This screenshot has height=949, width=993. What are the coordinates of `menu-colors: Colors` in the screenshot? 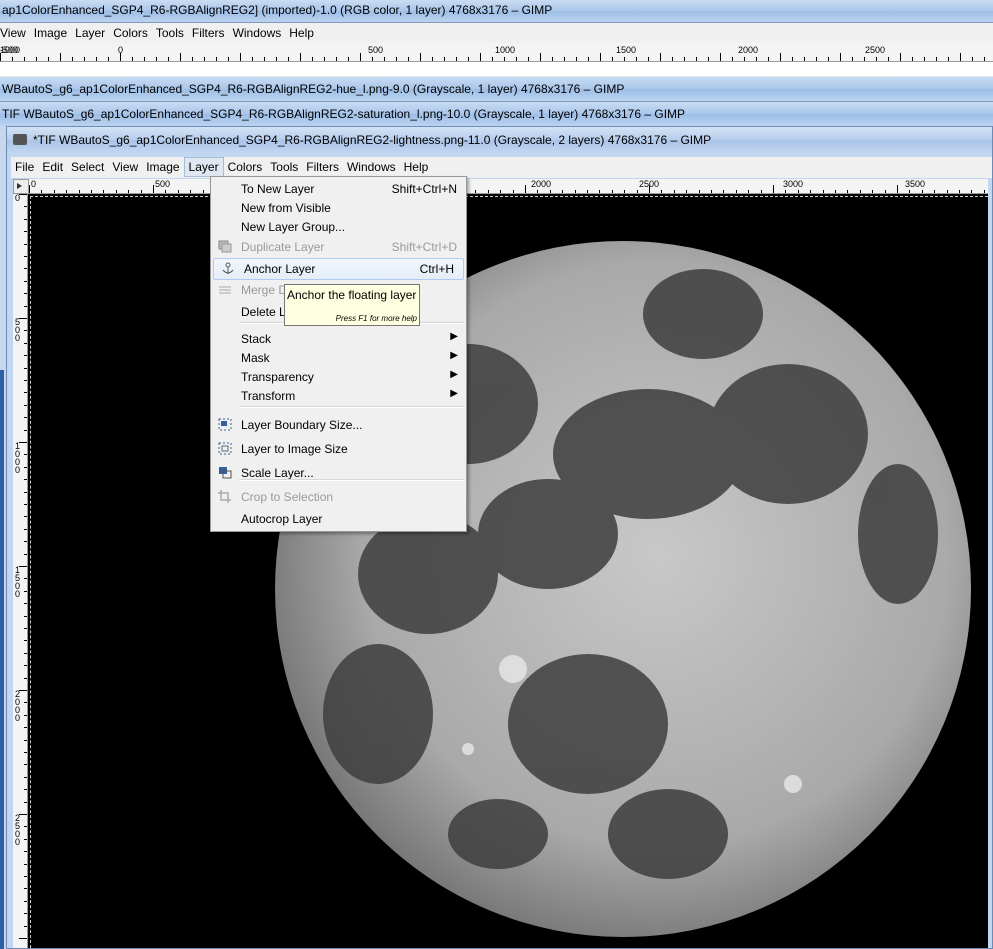 It's located at (245, 167).